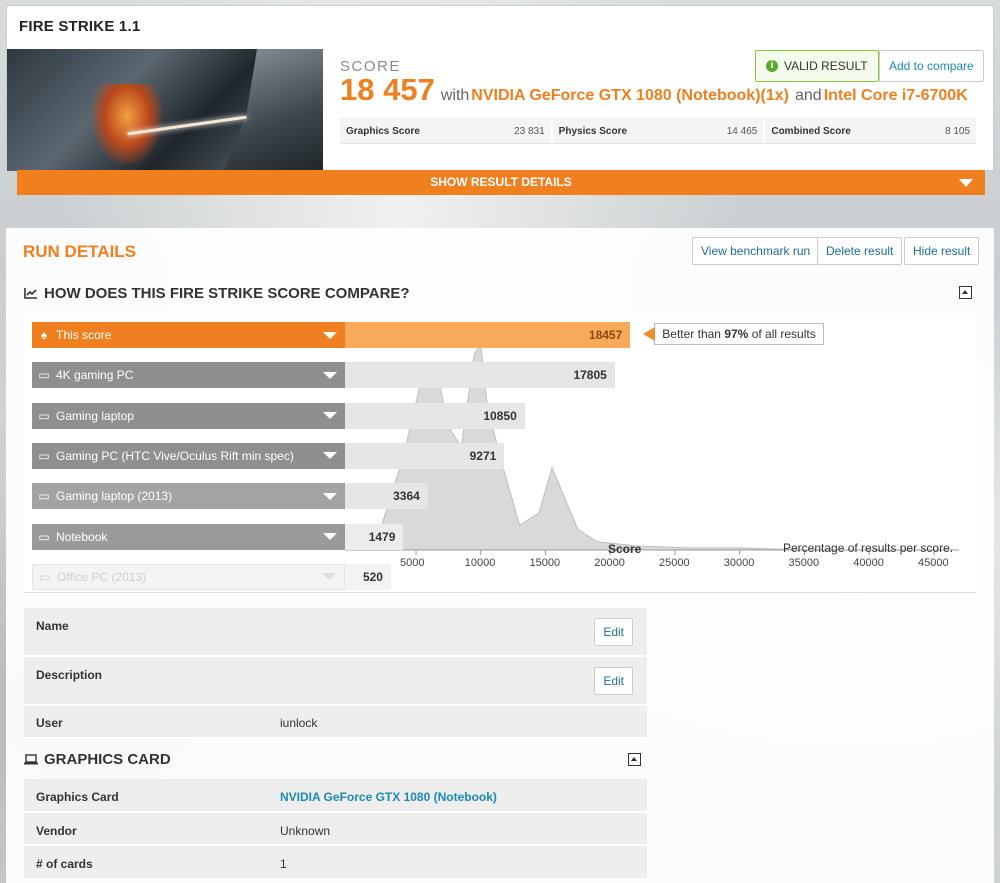 This screenshot has width=1000, height=883. What do you see at coordinates (188, 415) in the screenshot?
I see `comparison-row-2: ▭ Gaming laptop` at bounding box center [188, 415].